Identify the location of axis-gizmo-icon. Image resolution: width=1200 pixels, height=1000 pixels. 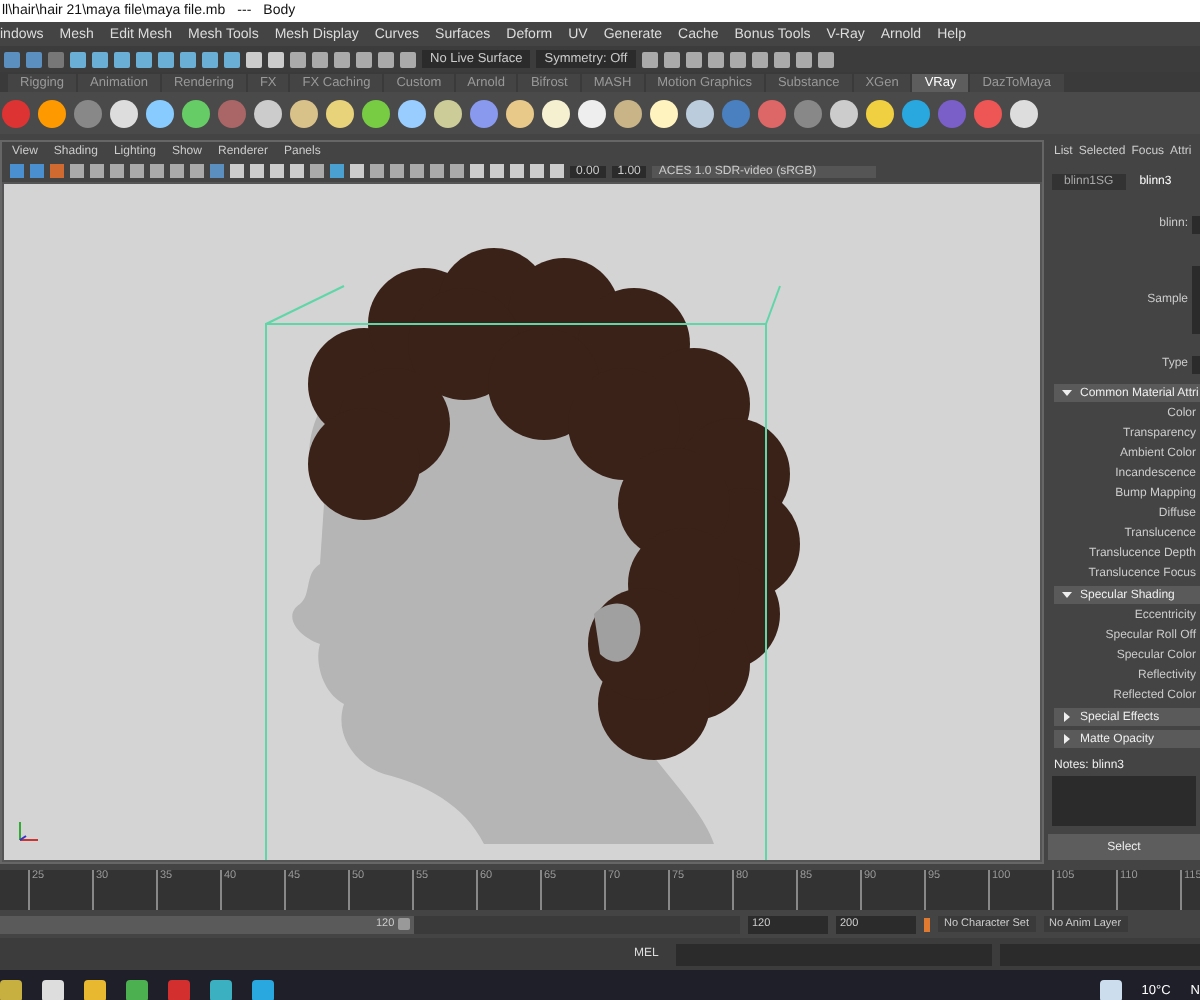
(28, 832).